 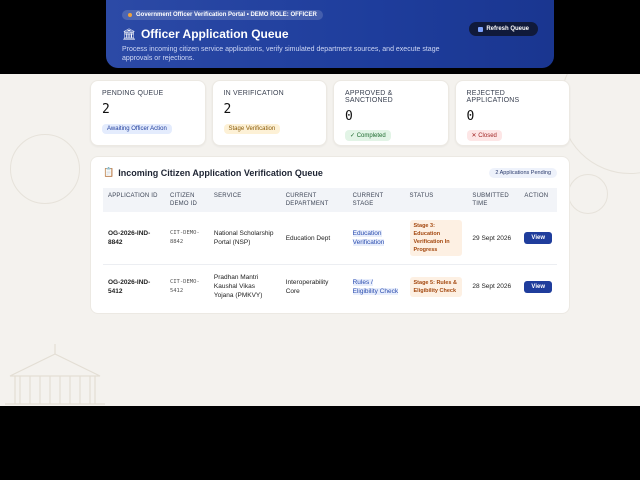 What do you see at coordinates (493, 97) in the screenshot?
I see `stat-label: REJECTED APPLICATIONS` at bounding box center [493, 97].